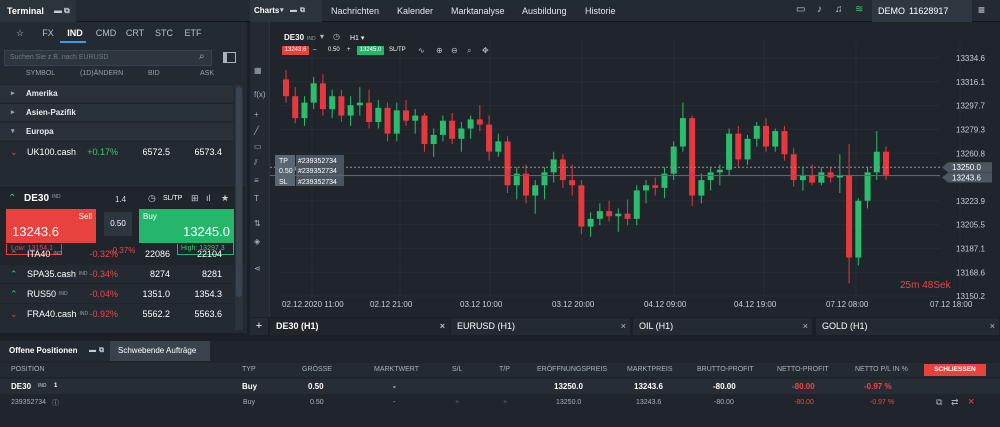 The image size is (1000, 427). Describe the element at coordinates (396, 369) in the screenshot. I see `col-market-value: MARKTWERT` at that location.